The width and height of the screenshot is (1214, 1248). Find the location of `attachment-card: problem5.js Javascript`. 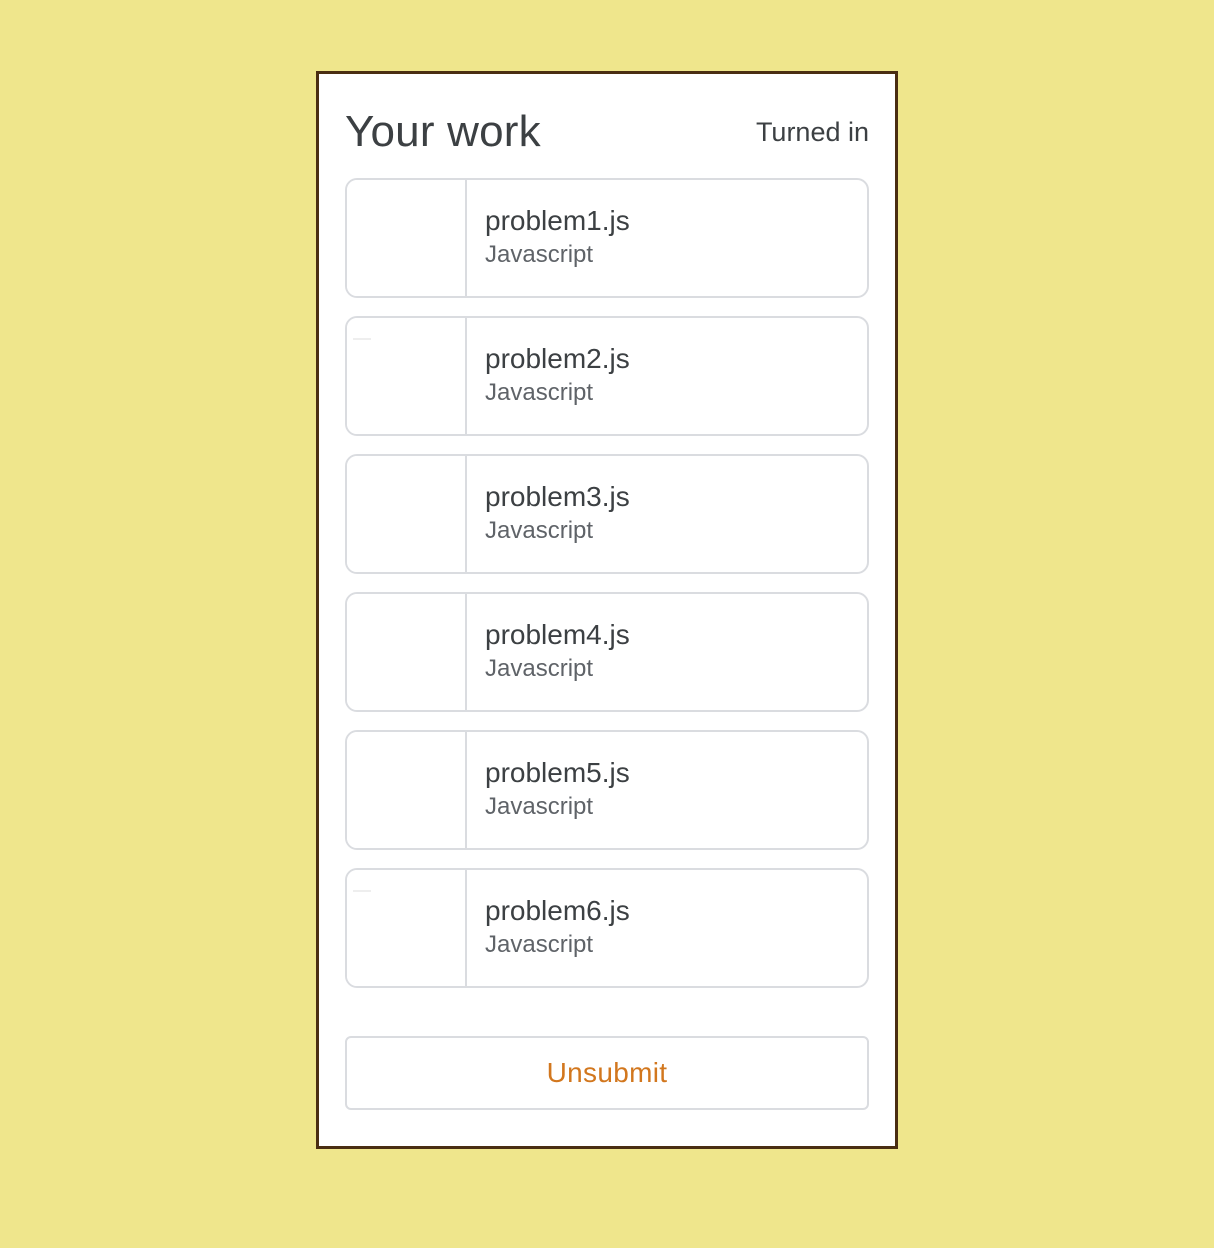

attachment-card: problem5.js Javascript is located at coordinates (607, 790).